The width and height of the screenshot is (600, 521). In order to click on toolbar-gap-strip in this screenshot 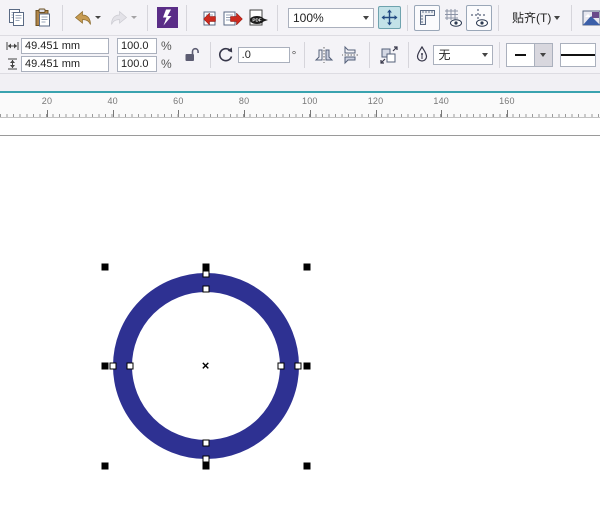, I will do `click(300, 82)`.